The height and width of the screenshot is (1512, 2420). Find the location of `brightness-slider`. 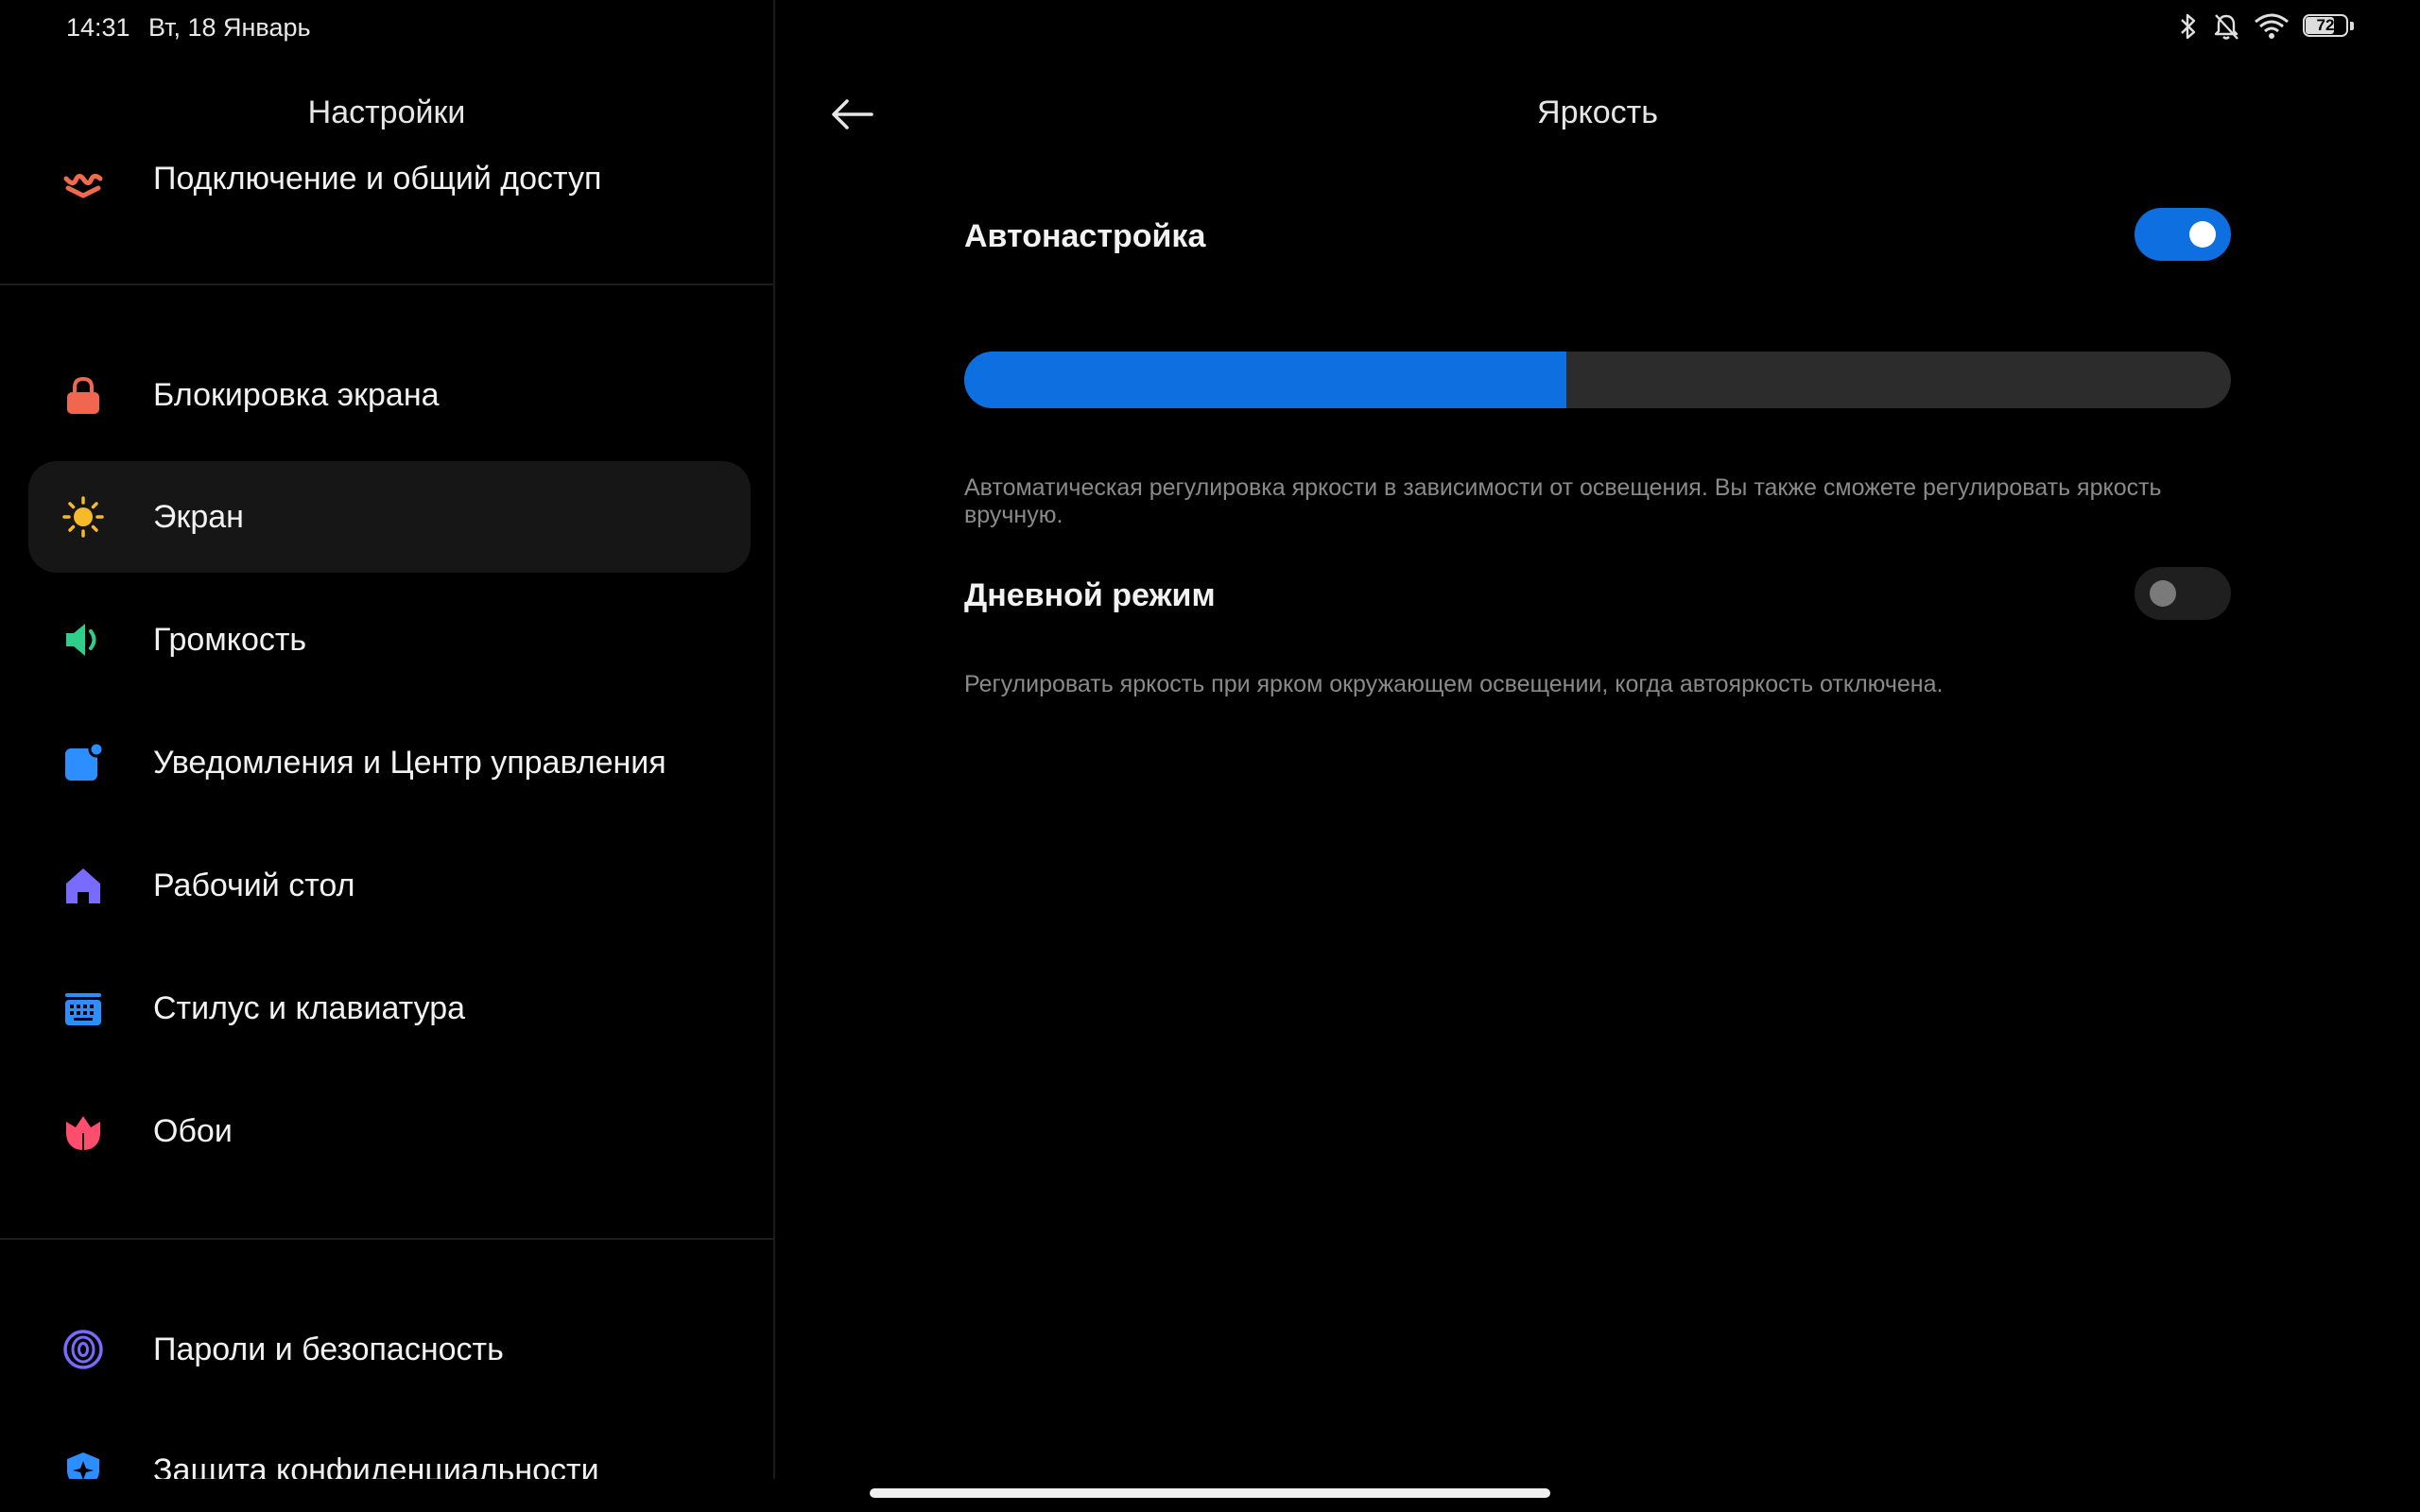

brightness-slider is located at coordinates (1597, 380).